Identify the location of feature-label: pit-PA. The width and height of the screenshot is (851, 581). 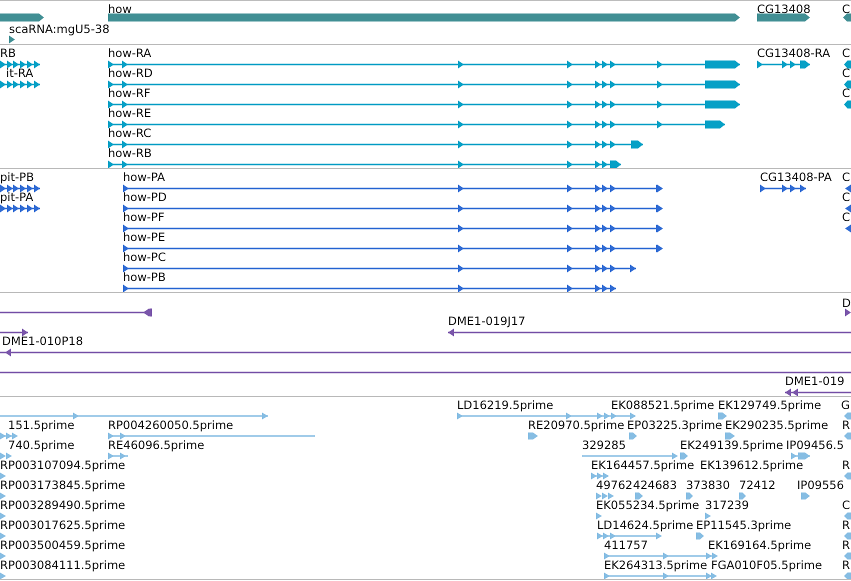
(17, 197).